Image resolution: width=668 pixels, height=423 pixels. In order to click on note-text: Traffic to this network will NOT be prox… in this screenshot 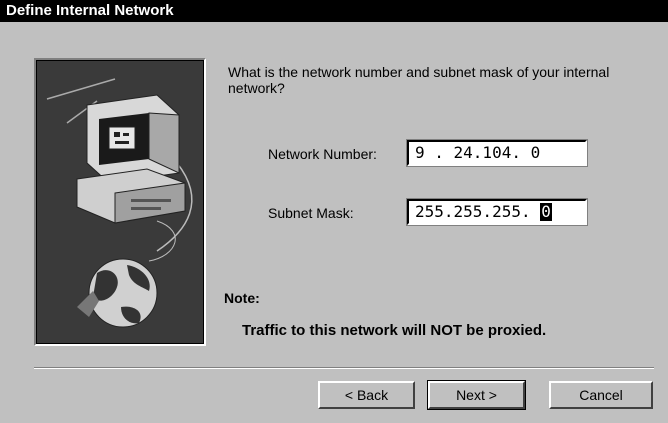, I will do `click(394, 330)`.